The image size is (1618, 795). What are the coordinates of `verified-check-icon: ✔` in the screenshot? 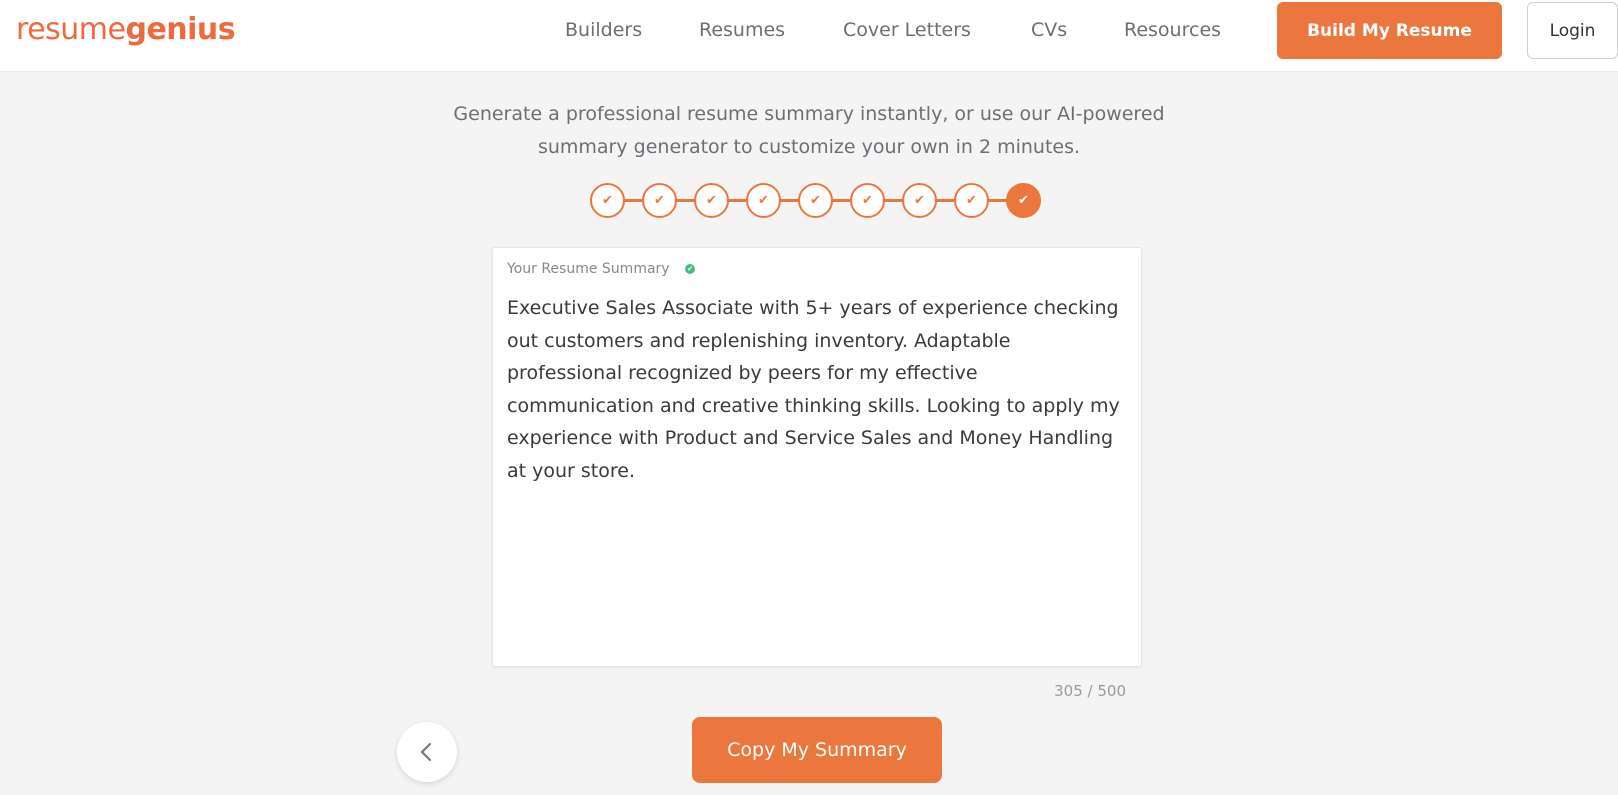 It's located at (690, 269).